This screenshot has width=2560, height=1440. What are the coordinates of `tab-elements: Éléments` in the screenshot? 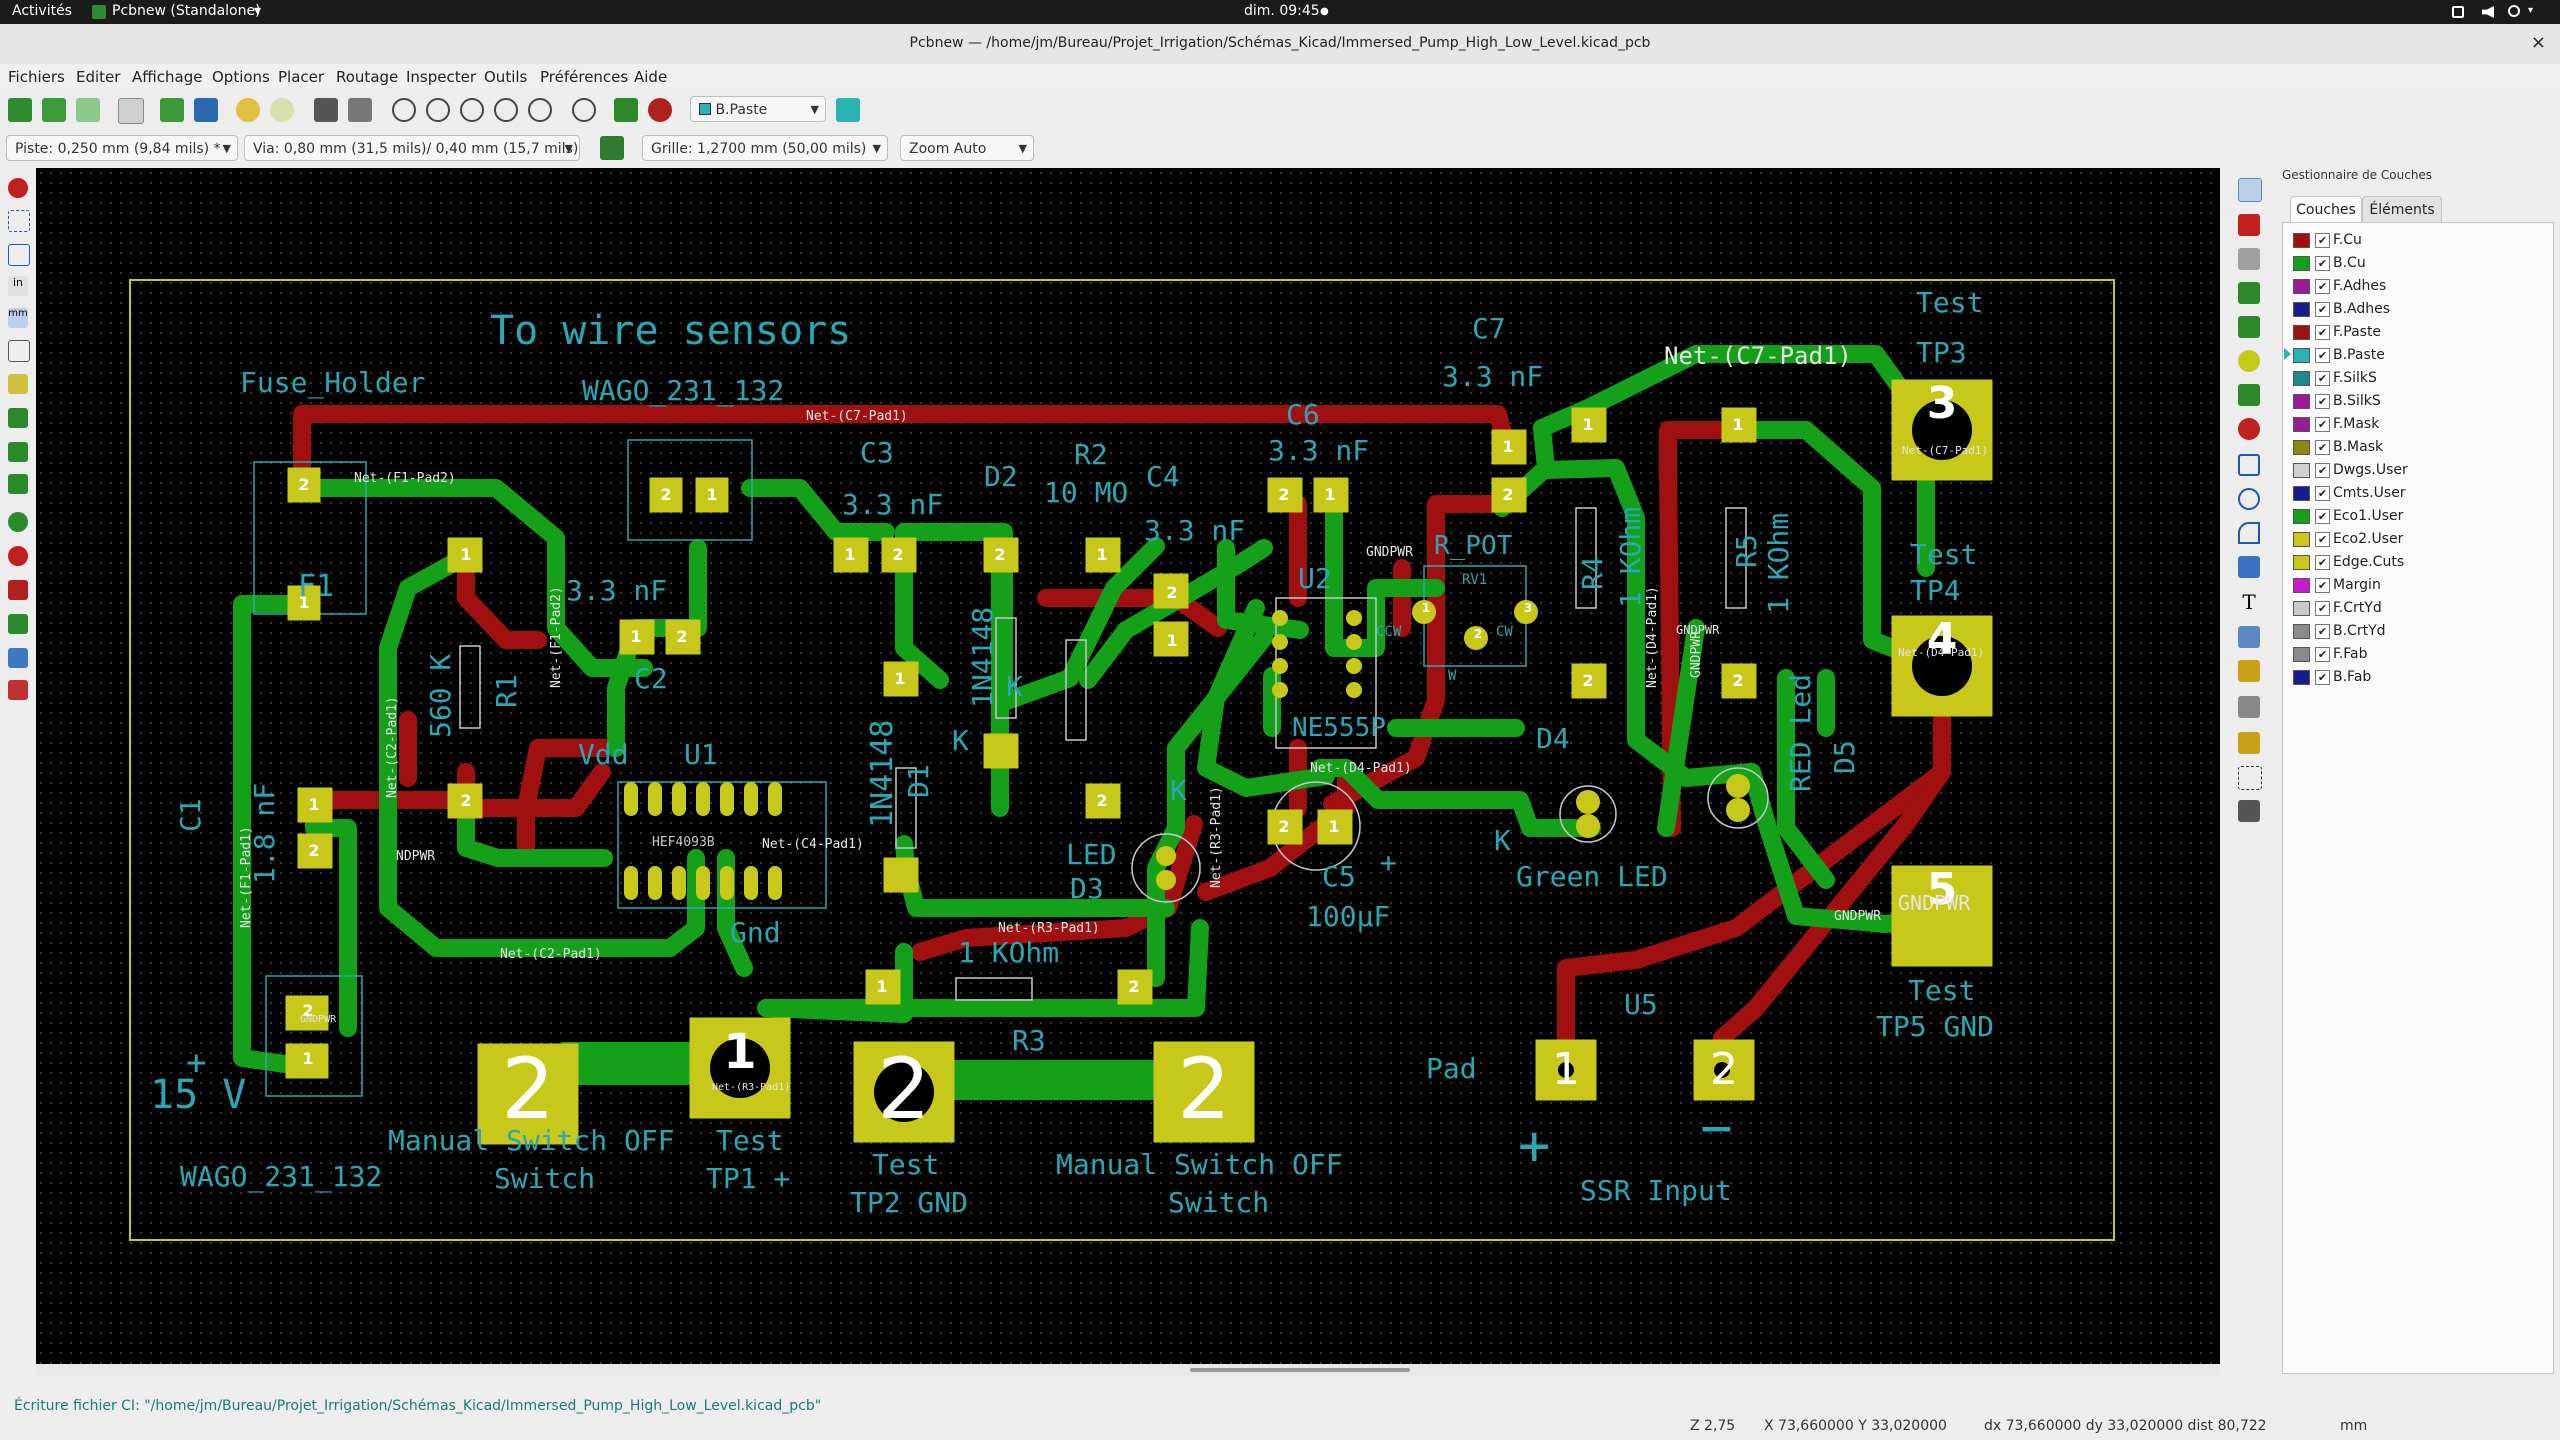 It's located at (2402, 209).